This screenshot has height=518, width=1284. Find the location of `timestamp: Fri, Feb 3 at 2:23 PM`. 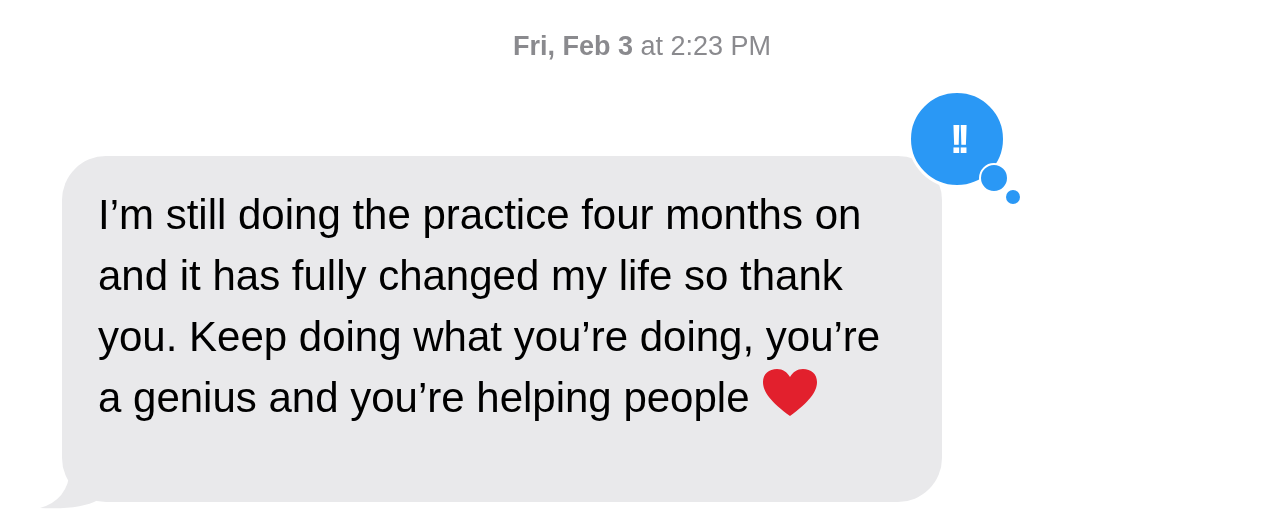

timestamp: Fri, Feb 3 at 2:23 PM is located at coordinates (642, 46).